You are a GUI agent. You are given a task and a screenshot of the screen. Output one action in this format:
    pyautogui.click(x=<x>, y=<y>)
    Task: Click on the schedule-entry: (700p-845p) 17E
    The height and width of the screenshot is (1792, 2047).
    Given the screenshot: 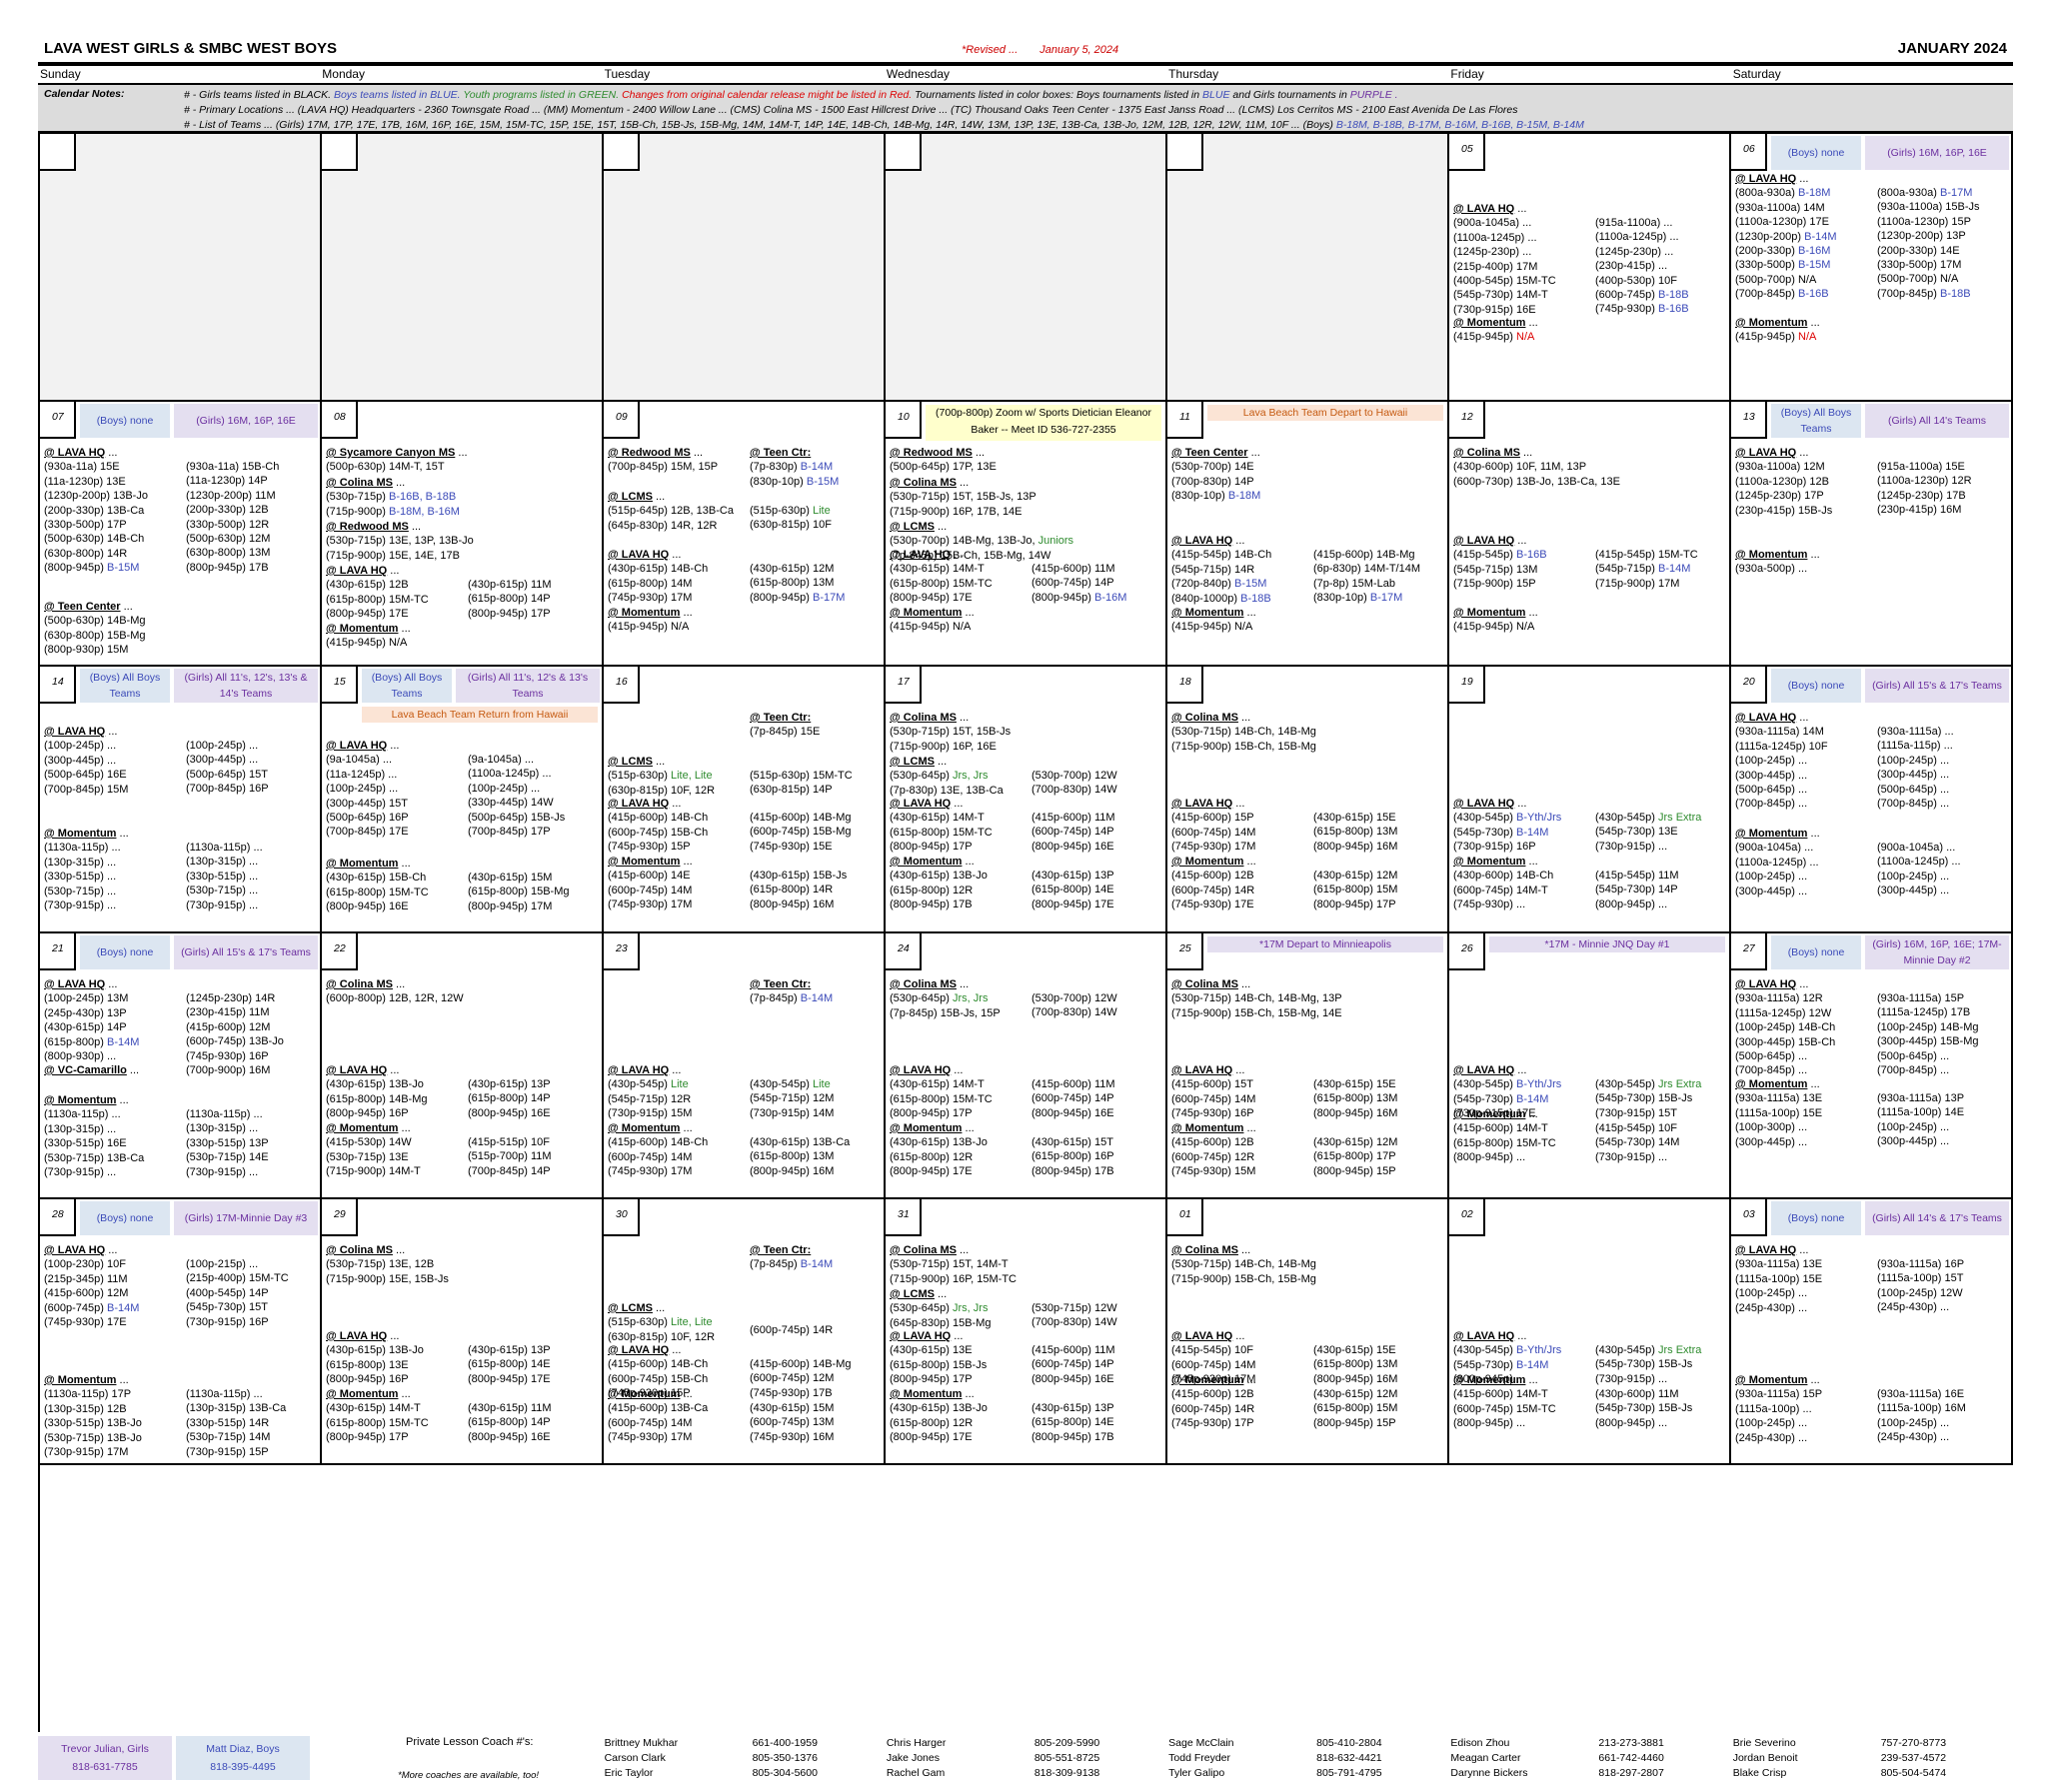 What is the action you would take?
    pyautogui.click(x=367, y=832)
    